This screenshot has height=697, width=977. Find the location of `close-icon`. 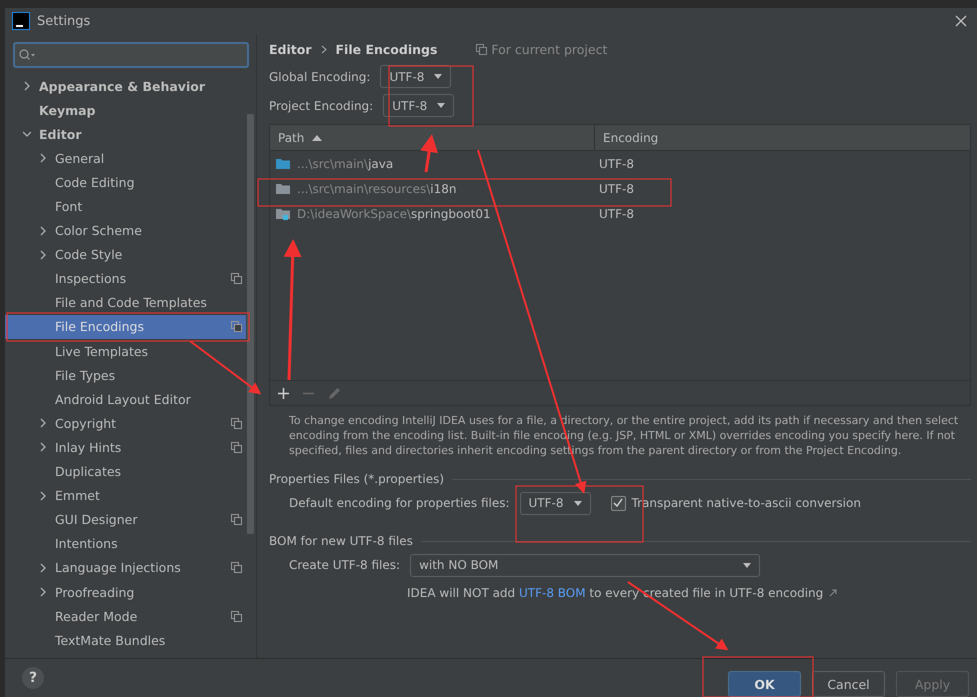

close-icon is located at coordinates (961, 21).